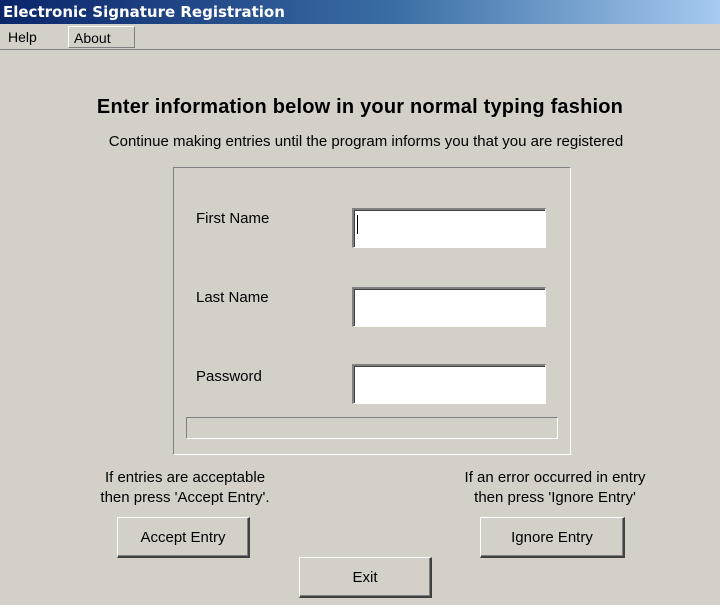 The width and height of the screenshot is (720, 605). Describe the element at coordinates (552, 537) in the screenshot. I see `ignore-entry-button: Ignore Entry` at that location.